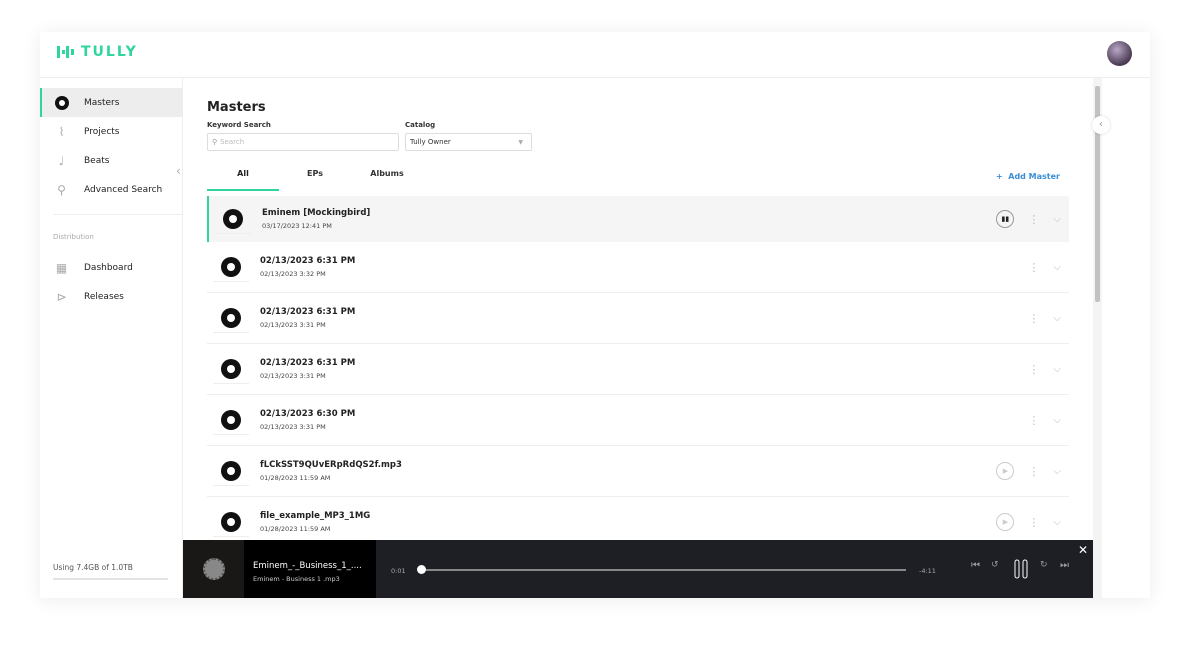 The height and width of the screenshot is (646, 1190). Describe the element at coordinates (297, 226) in the screenshot. I see `master-date: 03/17/2023 12:41 PM` at that location.